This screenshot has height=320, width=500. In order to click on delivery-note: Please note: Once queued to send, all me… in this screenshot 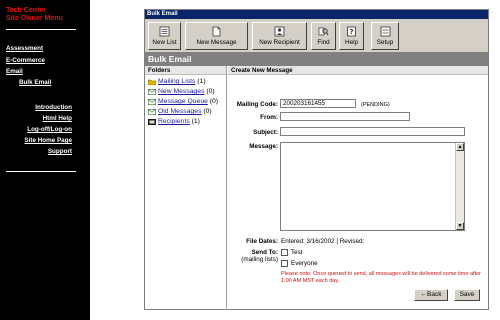, I will do `click(381, 277)`.